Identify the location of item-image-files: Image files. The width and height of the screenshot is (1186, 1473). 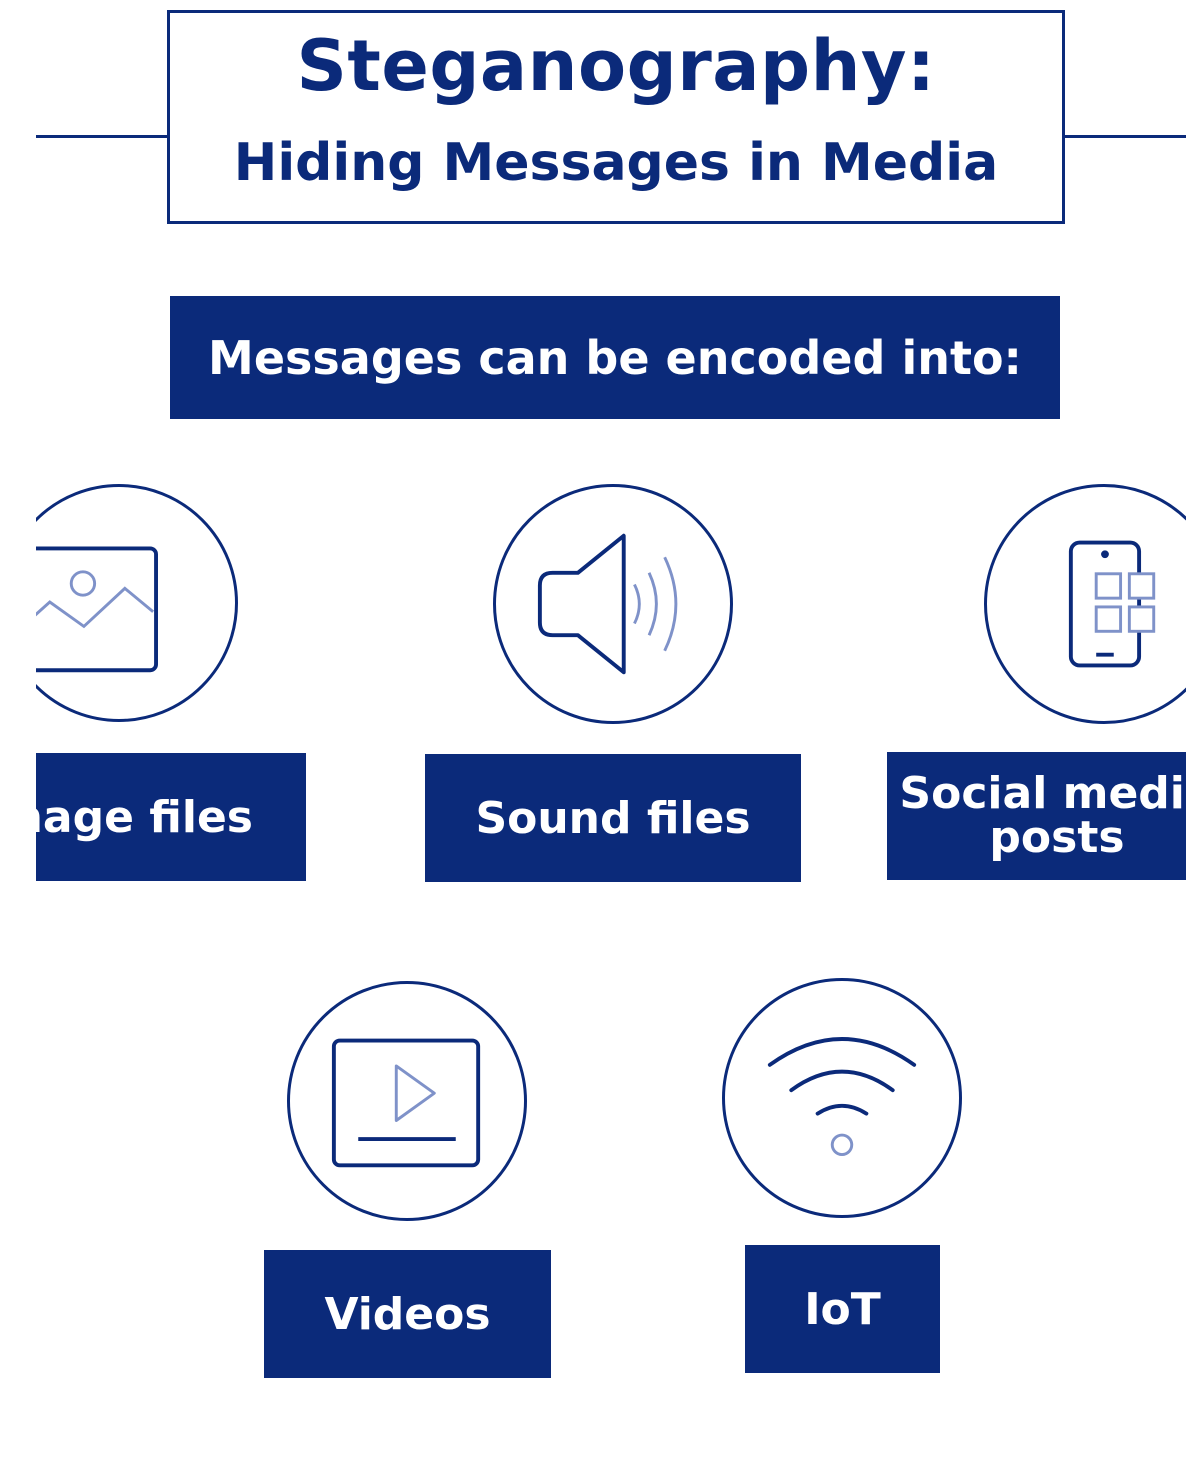
(186, 685).